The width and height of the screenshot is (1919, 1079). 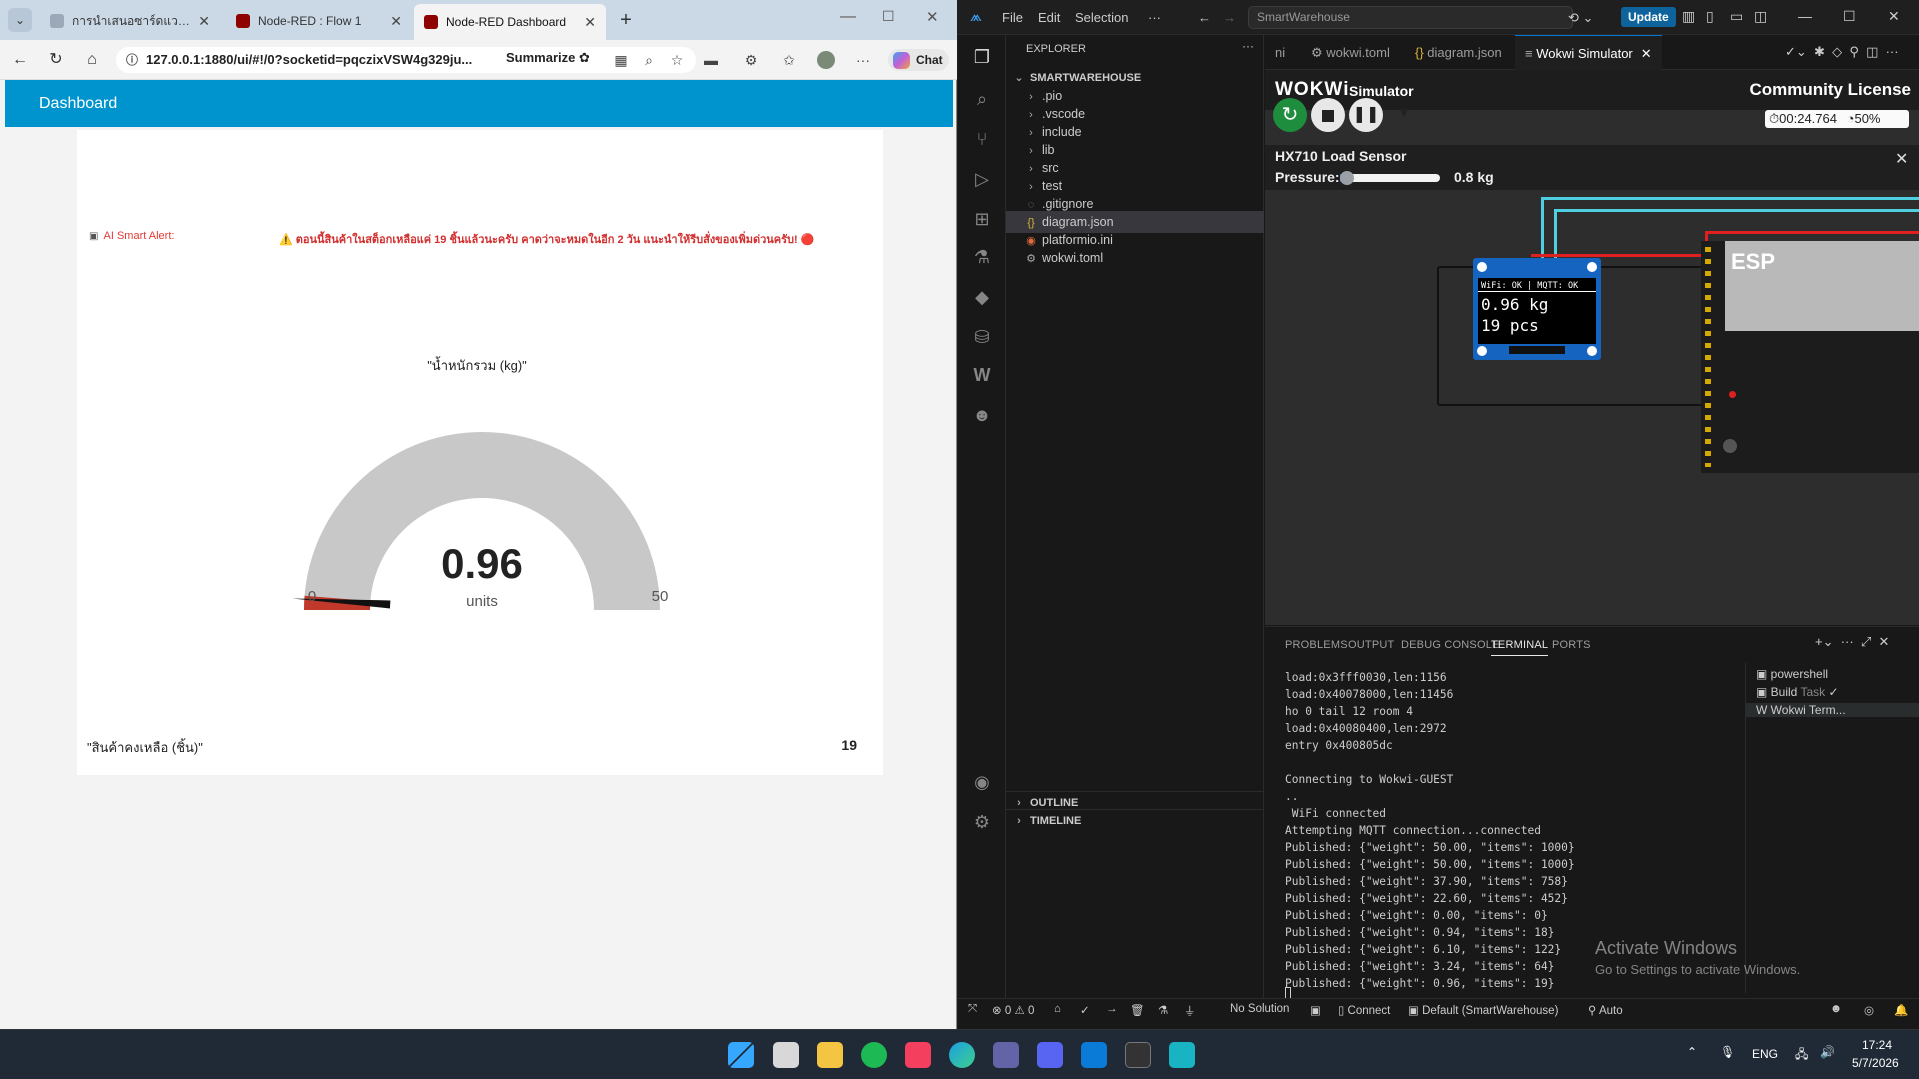 What do you see at coordinates (1050, 1055) in the screenshot?
I see `discord-icon` at bounding box center [1050, 1055].